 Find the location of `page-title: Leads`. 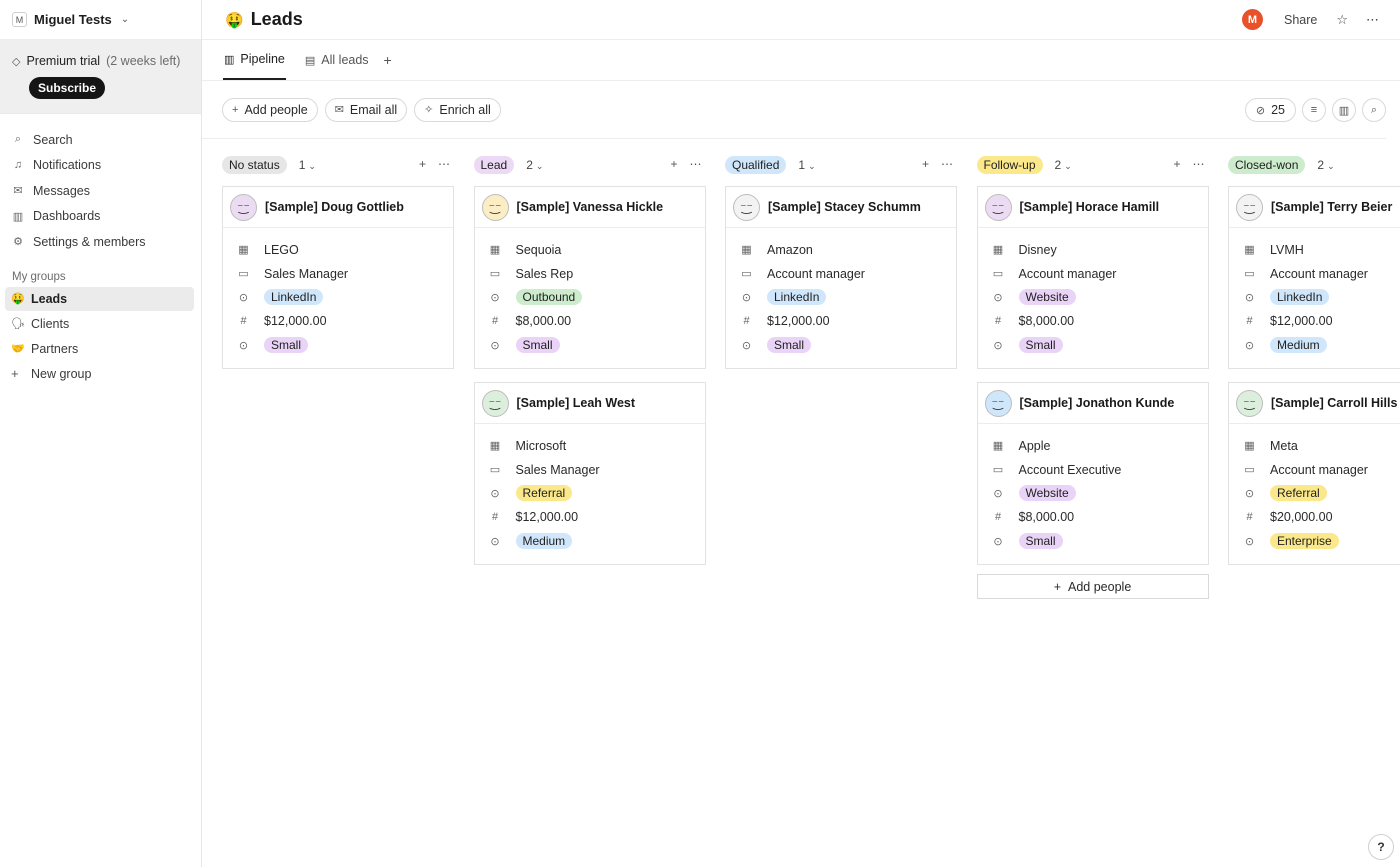

page-title: Leads is located at coordinates (276, 19).